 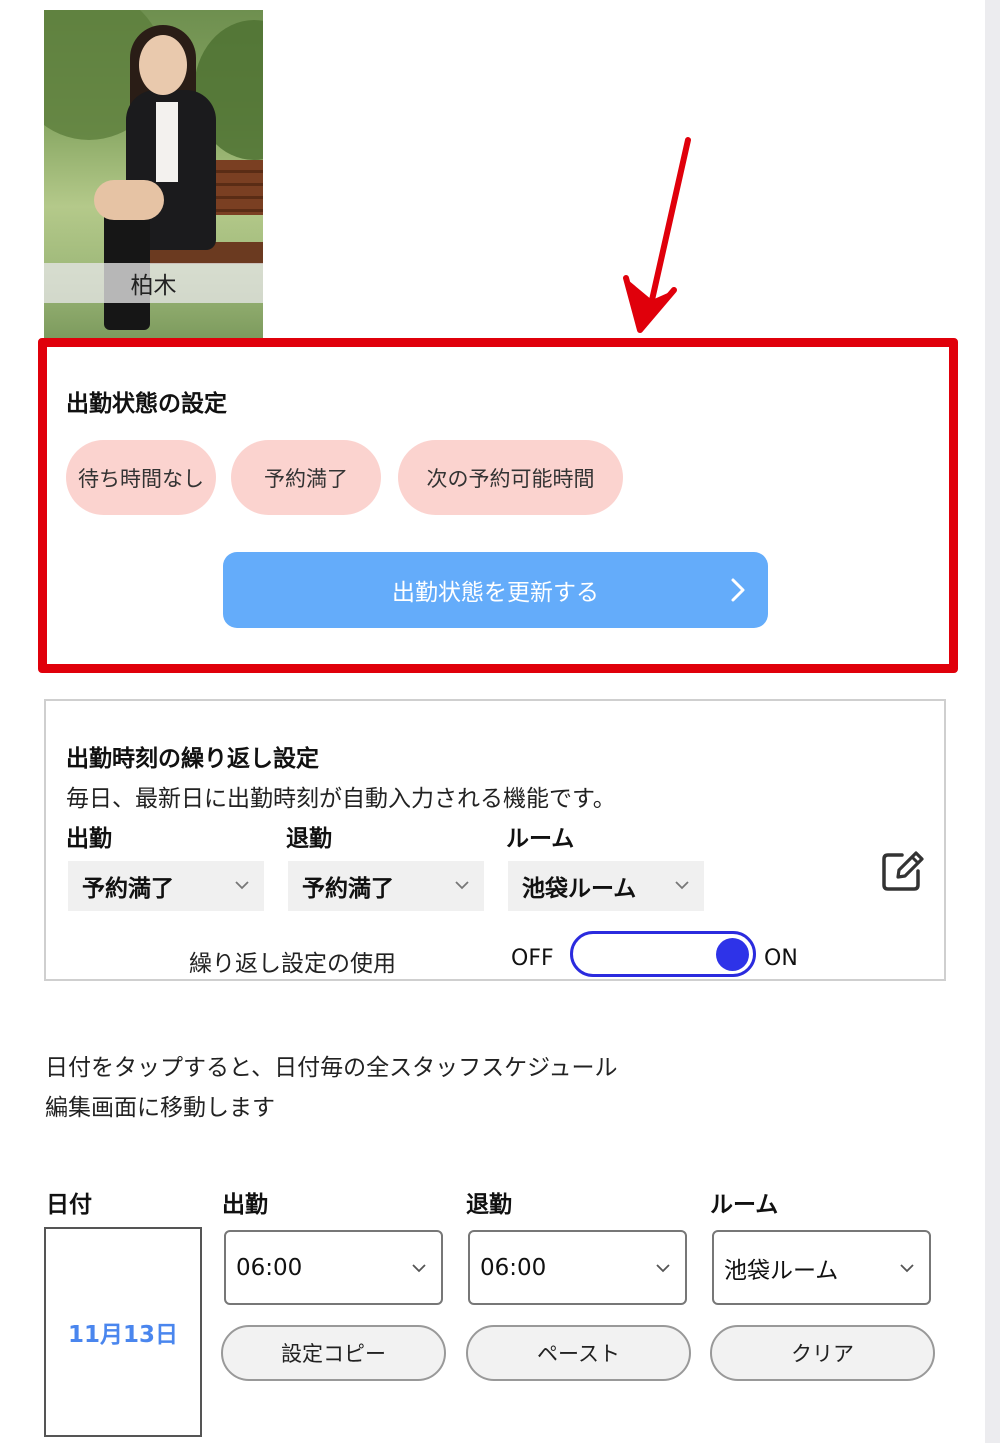 What do you see at coordinates (192, 759) in the screenshot?
I see `repeat-settings-title: 出勤時刻の繰り返し設定` at bounding box center [192, 759].